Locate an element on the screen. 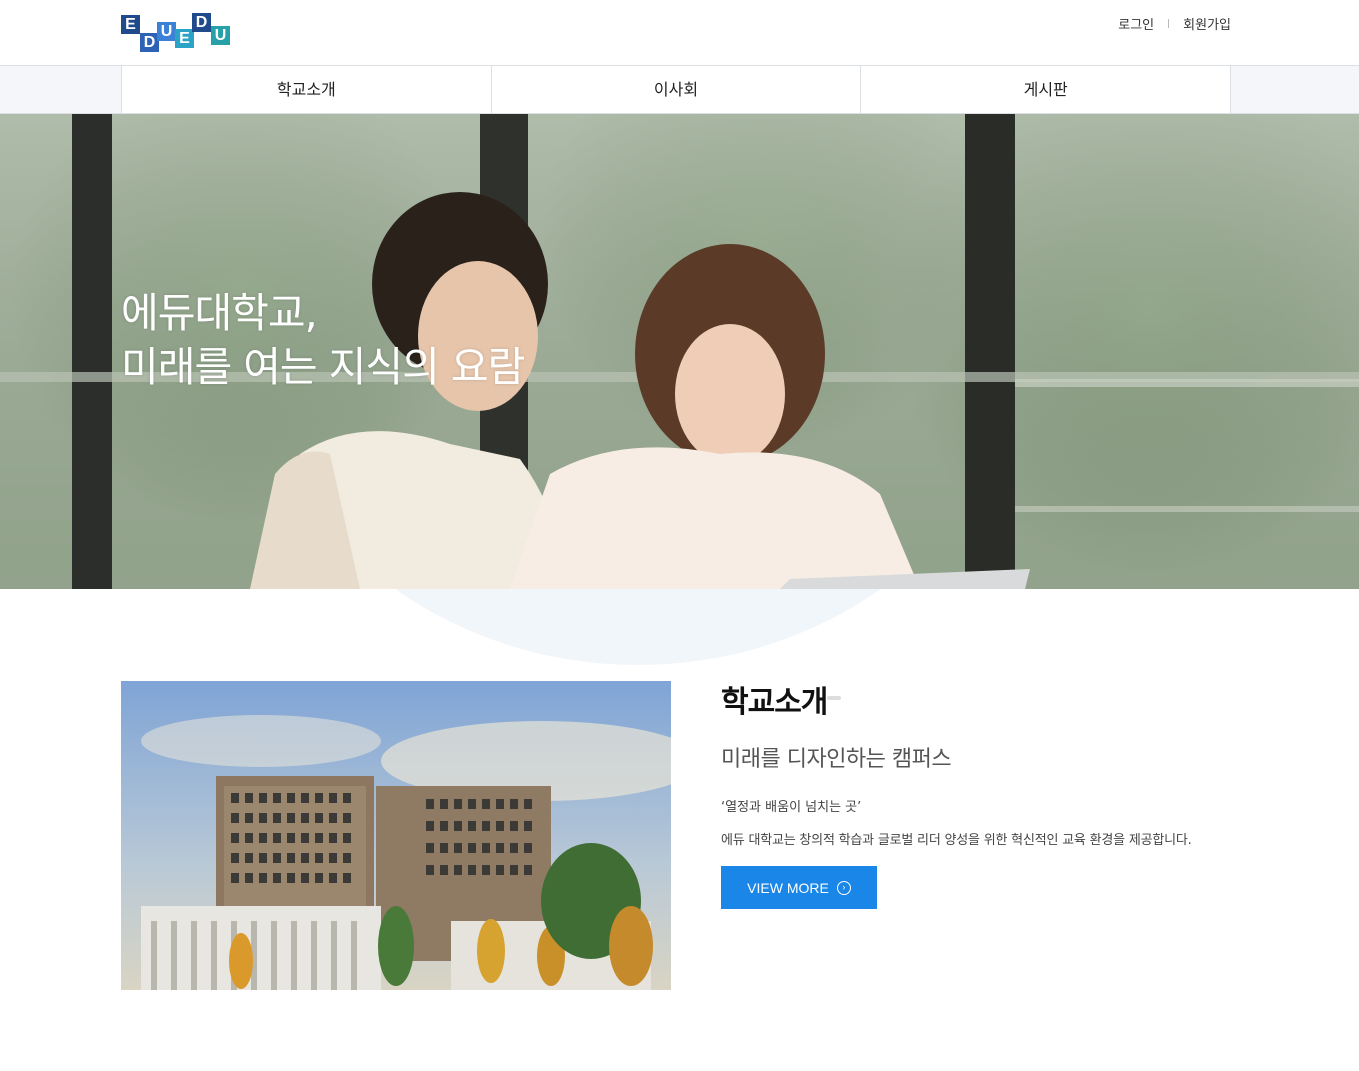 This screenshot has height=1071, width=1359. logo-tile-5: D is located at coordinates (201, 22).